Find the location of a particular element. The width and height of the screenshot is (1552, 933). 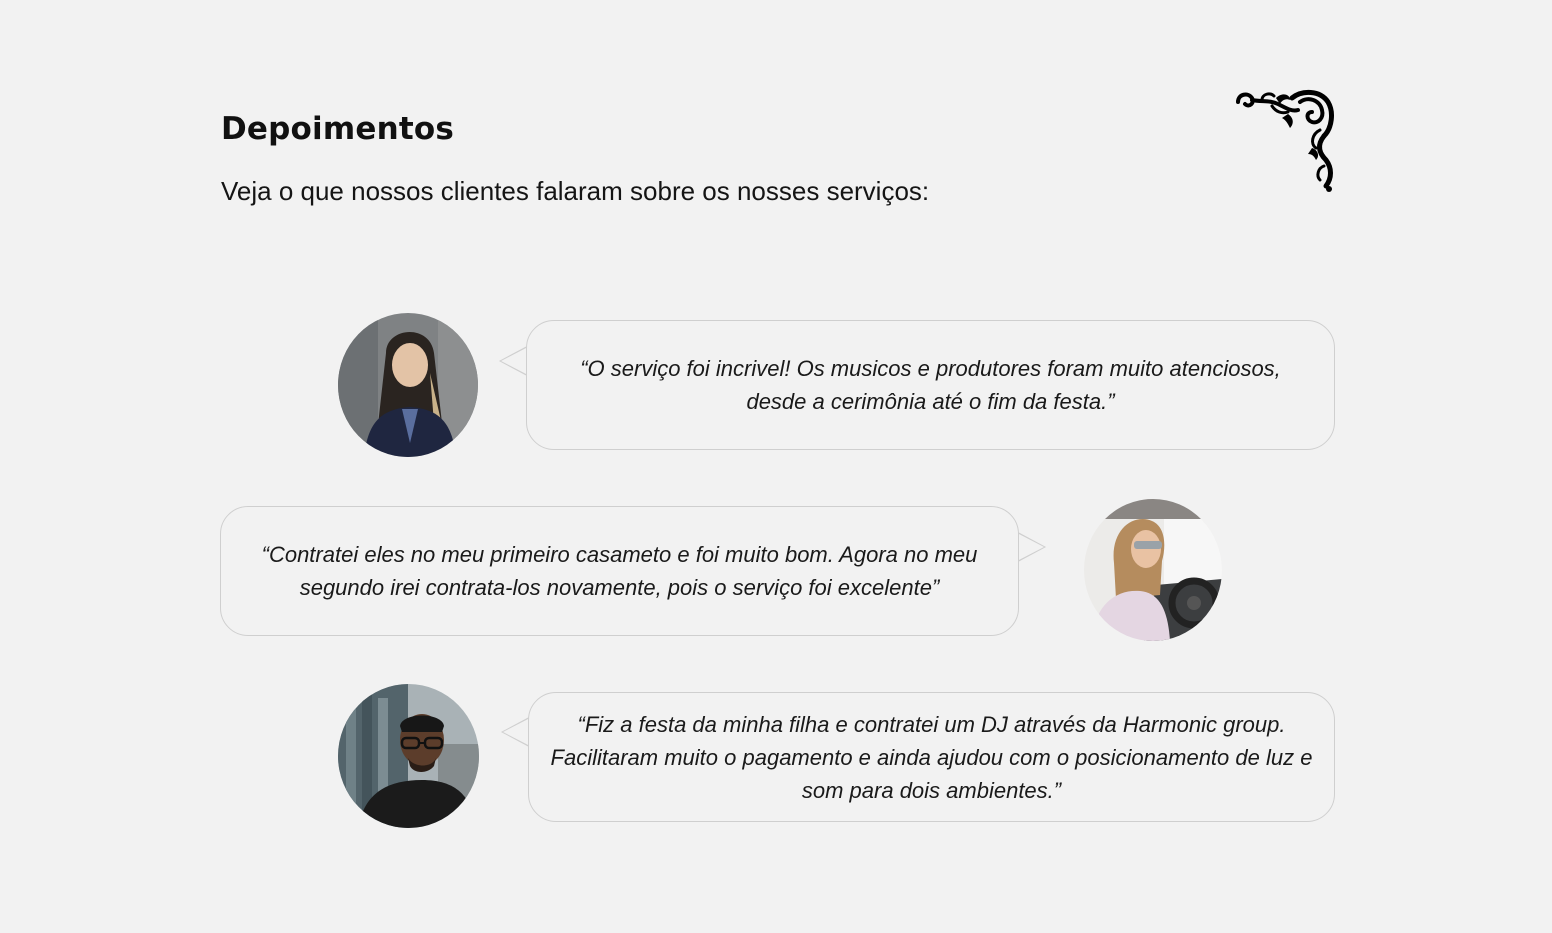

floral-corner-ornament-icon is located at coordinates (1285, 141).